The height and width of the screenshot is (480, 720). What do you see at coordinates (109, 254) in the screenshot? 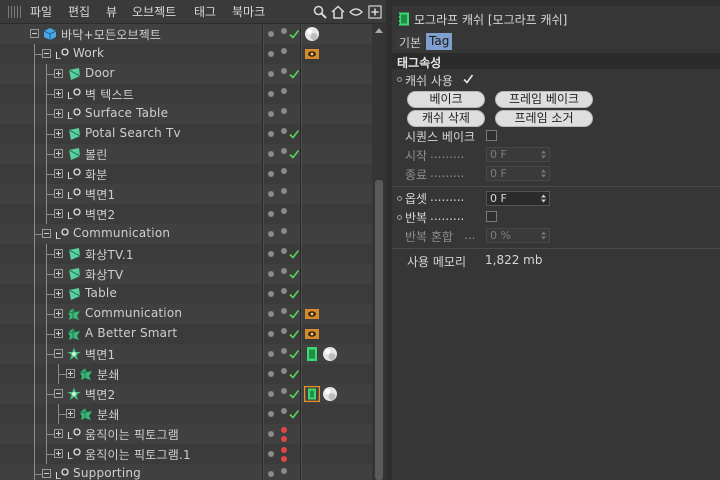
I see `object-name: 화상TV.1` at bounding box center [109, 254].